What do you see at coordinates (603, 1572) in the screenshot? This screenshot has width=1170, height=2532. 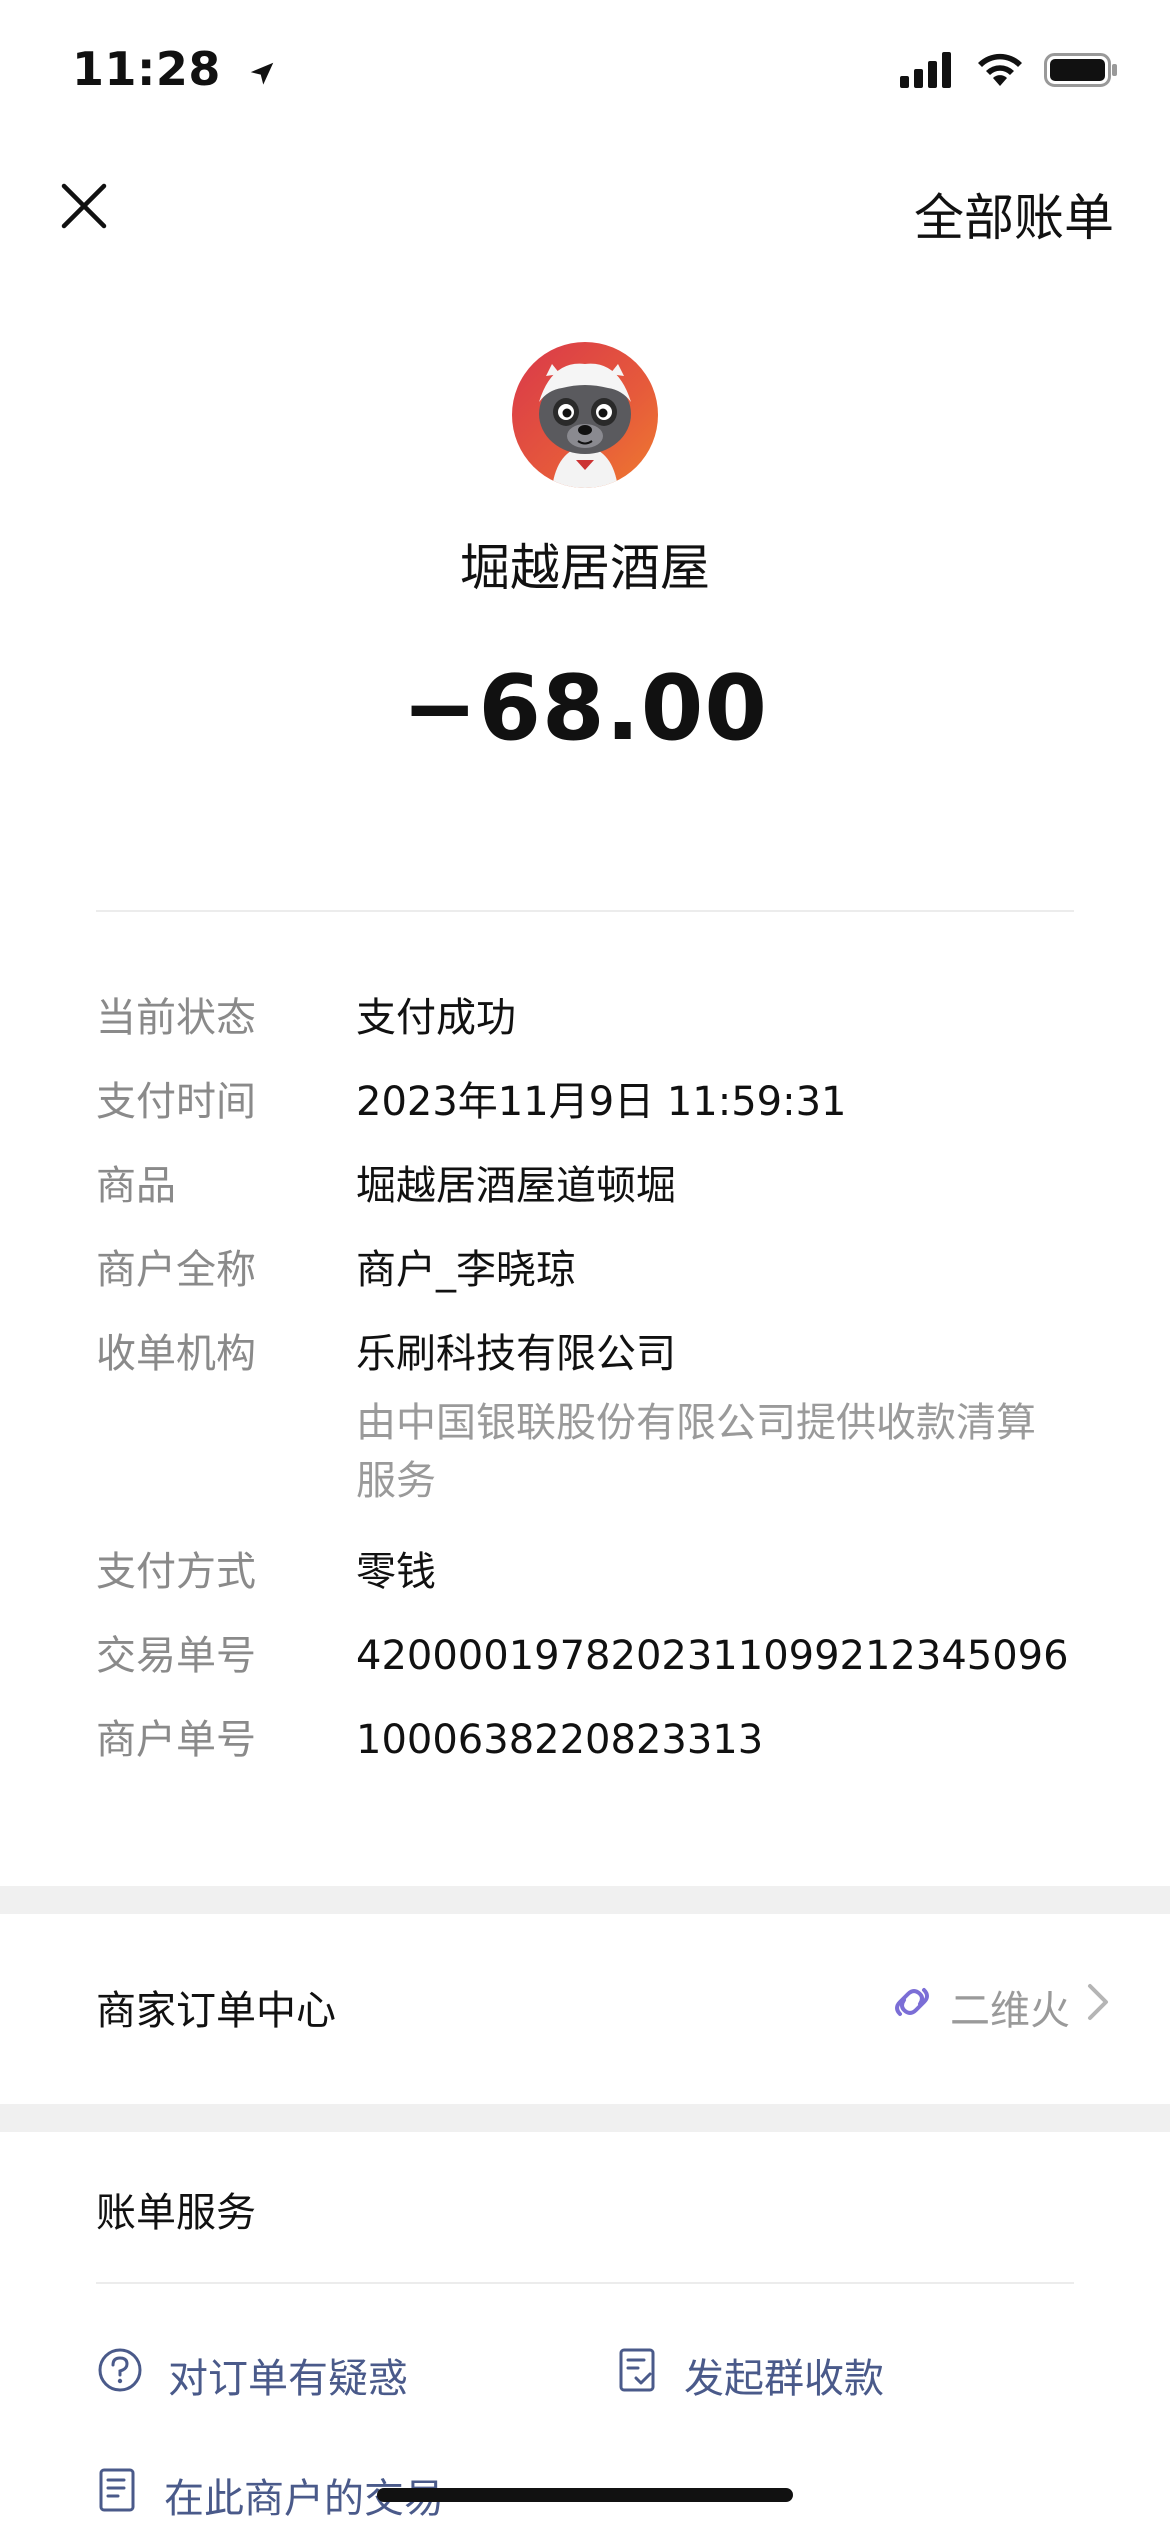 I see `detail-row-pay-method: 支付方式 零钱` at bounding box center [603, 1572].